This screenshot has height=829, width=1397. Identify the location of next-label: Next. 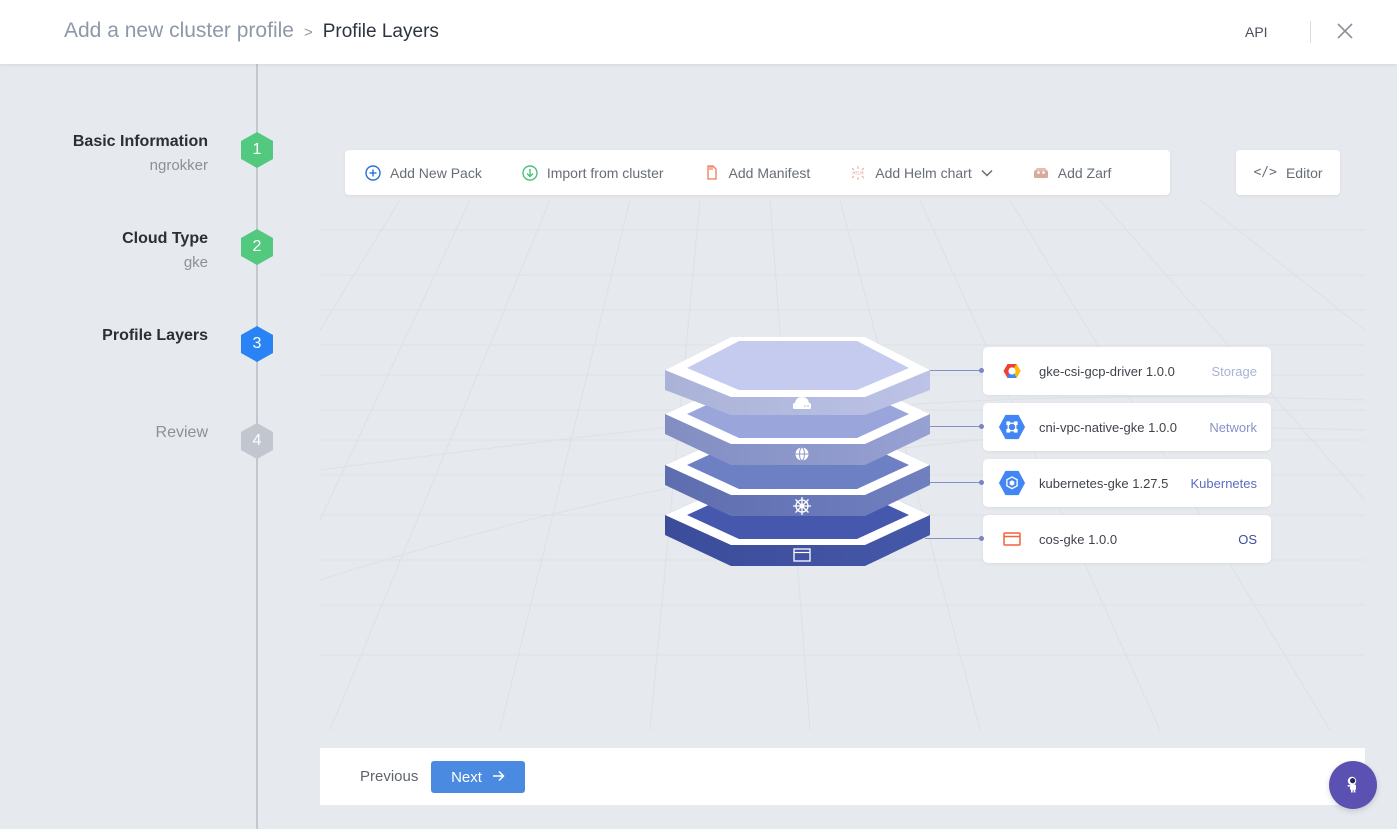
(466, 777).